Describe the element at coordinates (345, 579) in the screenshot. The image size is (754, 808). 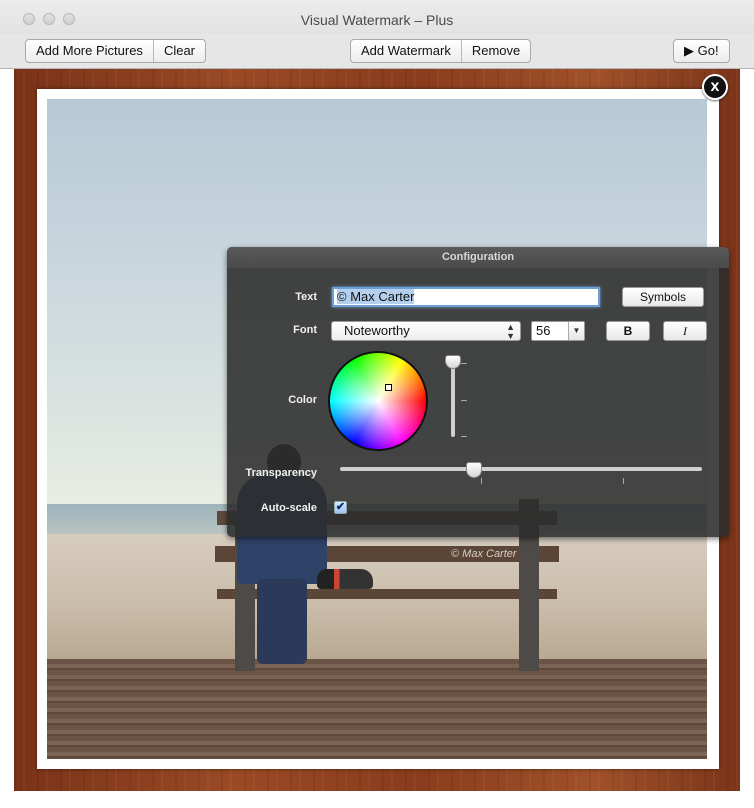
I see `sneakers` at that location.